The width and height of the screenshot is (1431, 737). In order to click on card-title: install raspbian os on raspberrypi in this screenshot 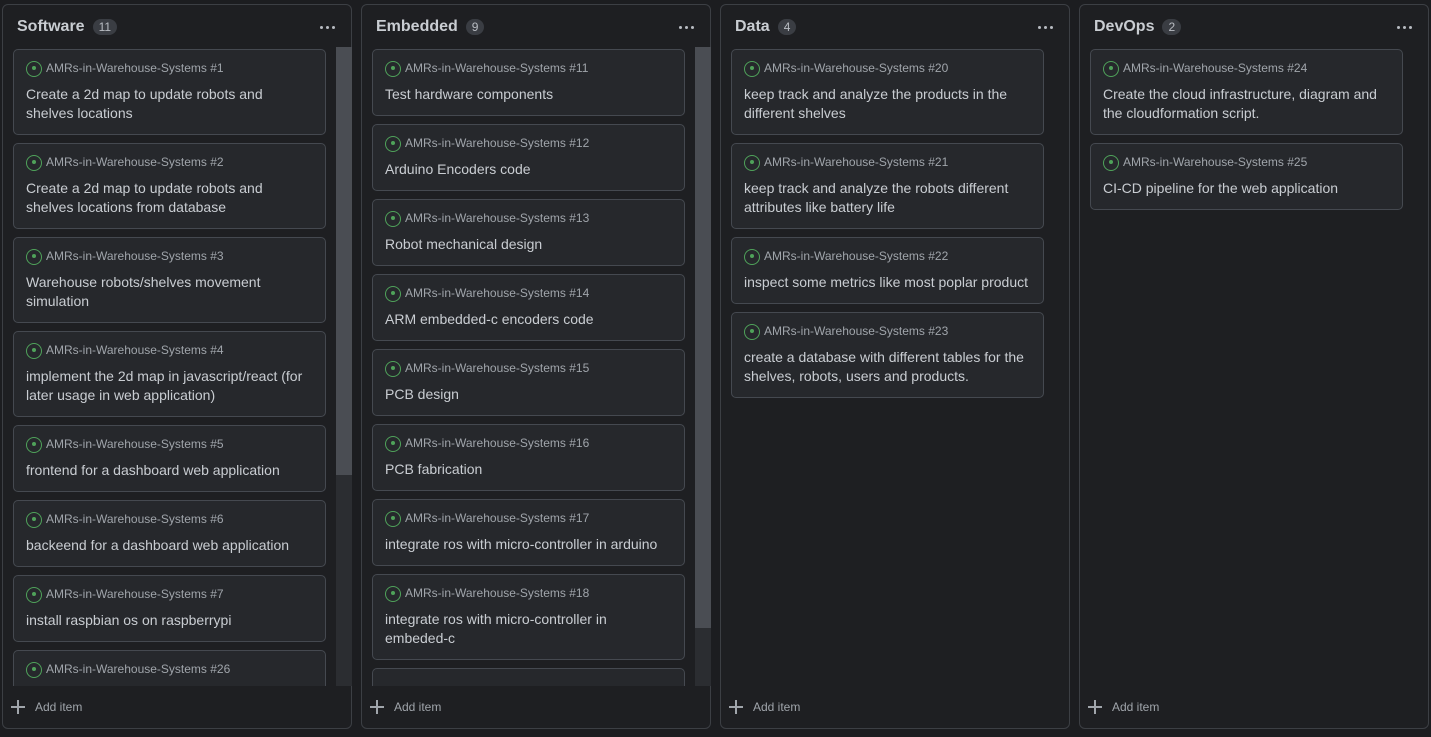, I will do `click(169, 620)`.